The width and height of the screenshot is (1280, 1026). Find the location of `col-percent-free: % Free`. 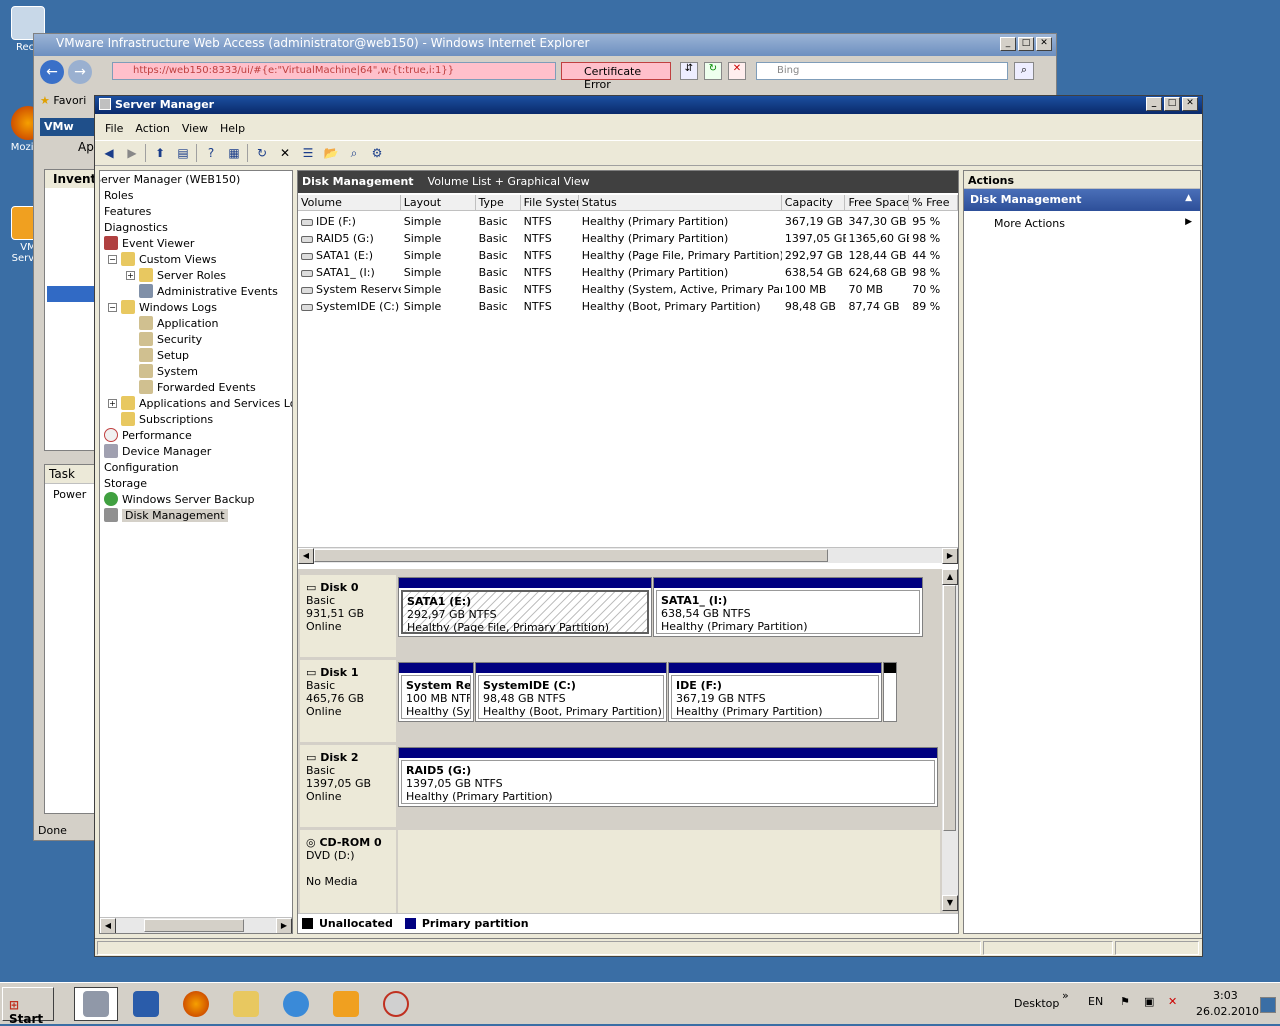

col-percent-free: % Free is located at coordinates (933, 202).